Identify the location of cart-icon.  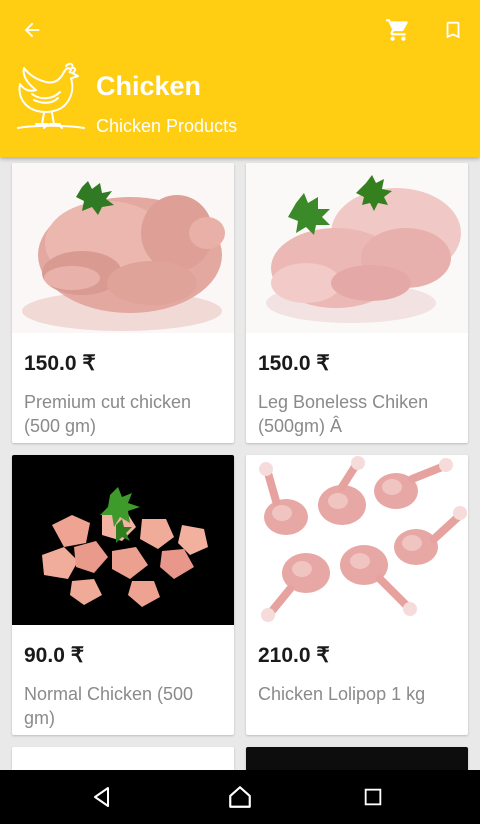
(397, 30).